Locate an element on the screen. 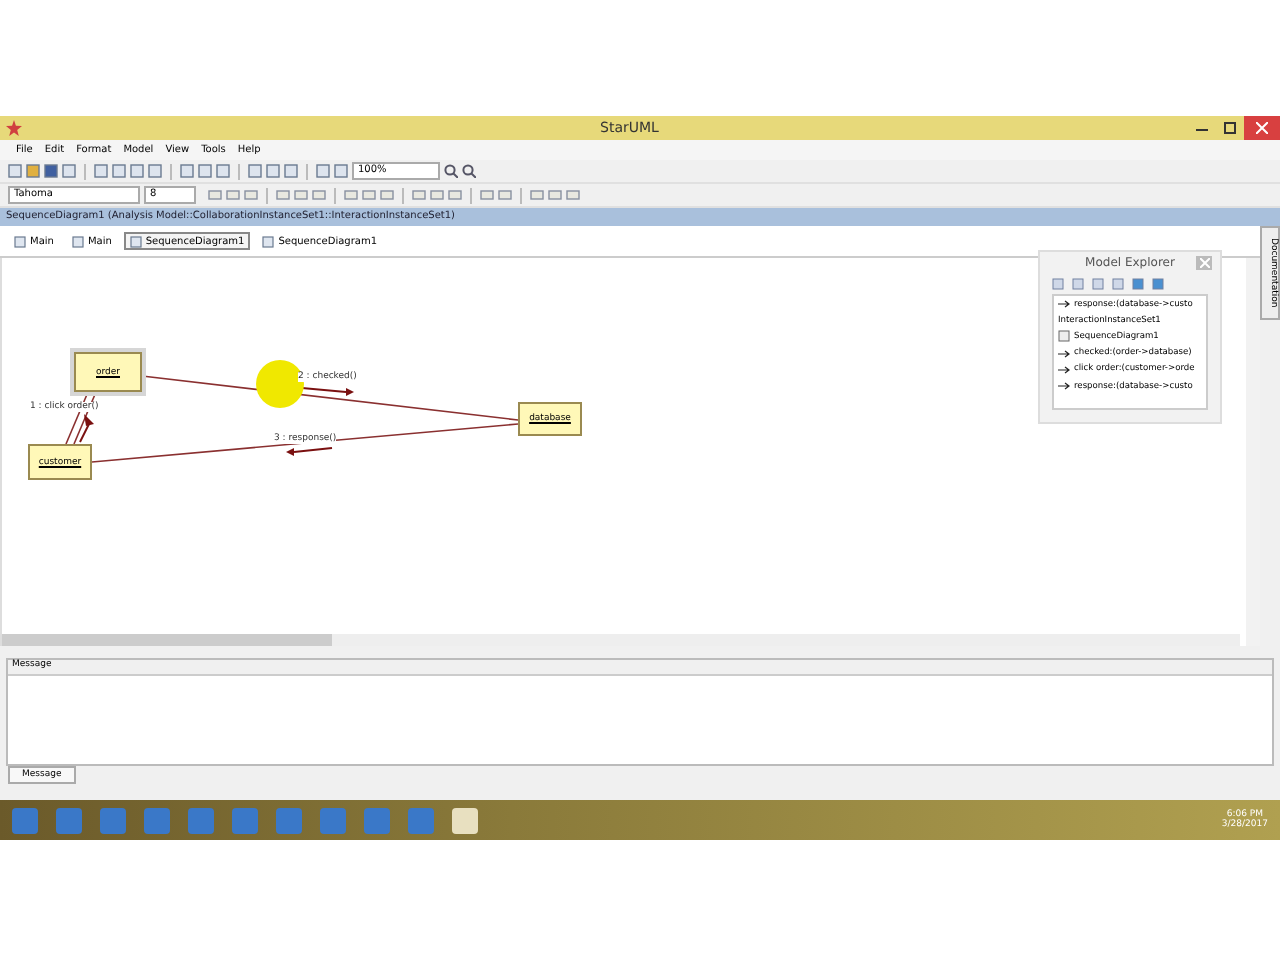  zoom-out-icon is located at coordinates (469, 171).